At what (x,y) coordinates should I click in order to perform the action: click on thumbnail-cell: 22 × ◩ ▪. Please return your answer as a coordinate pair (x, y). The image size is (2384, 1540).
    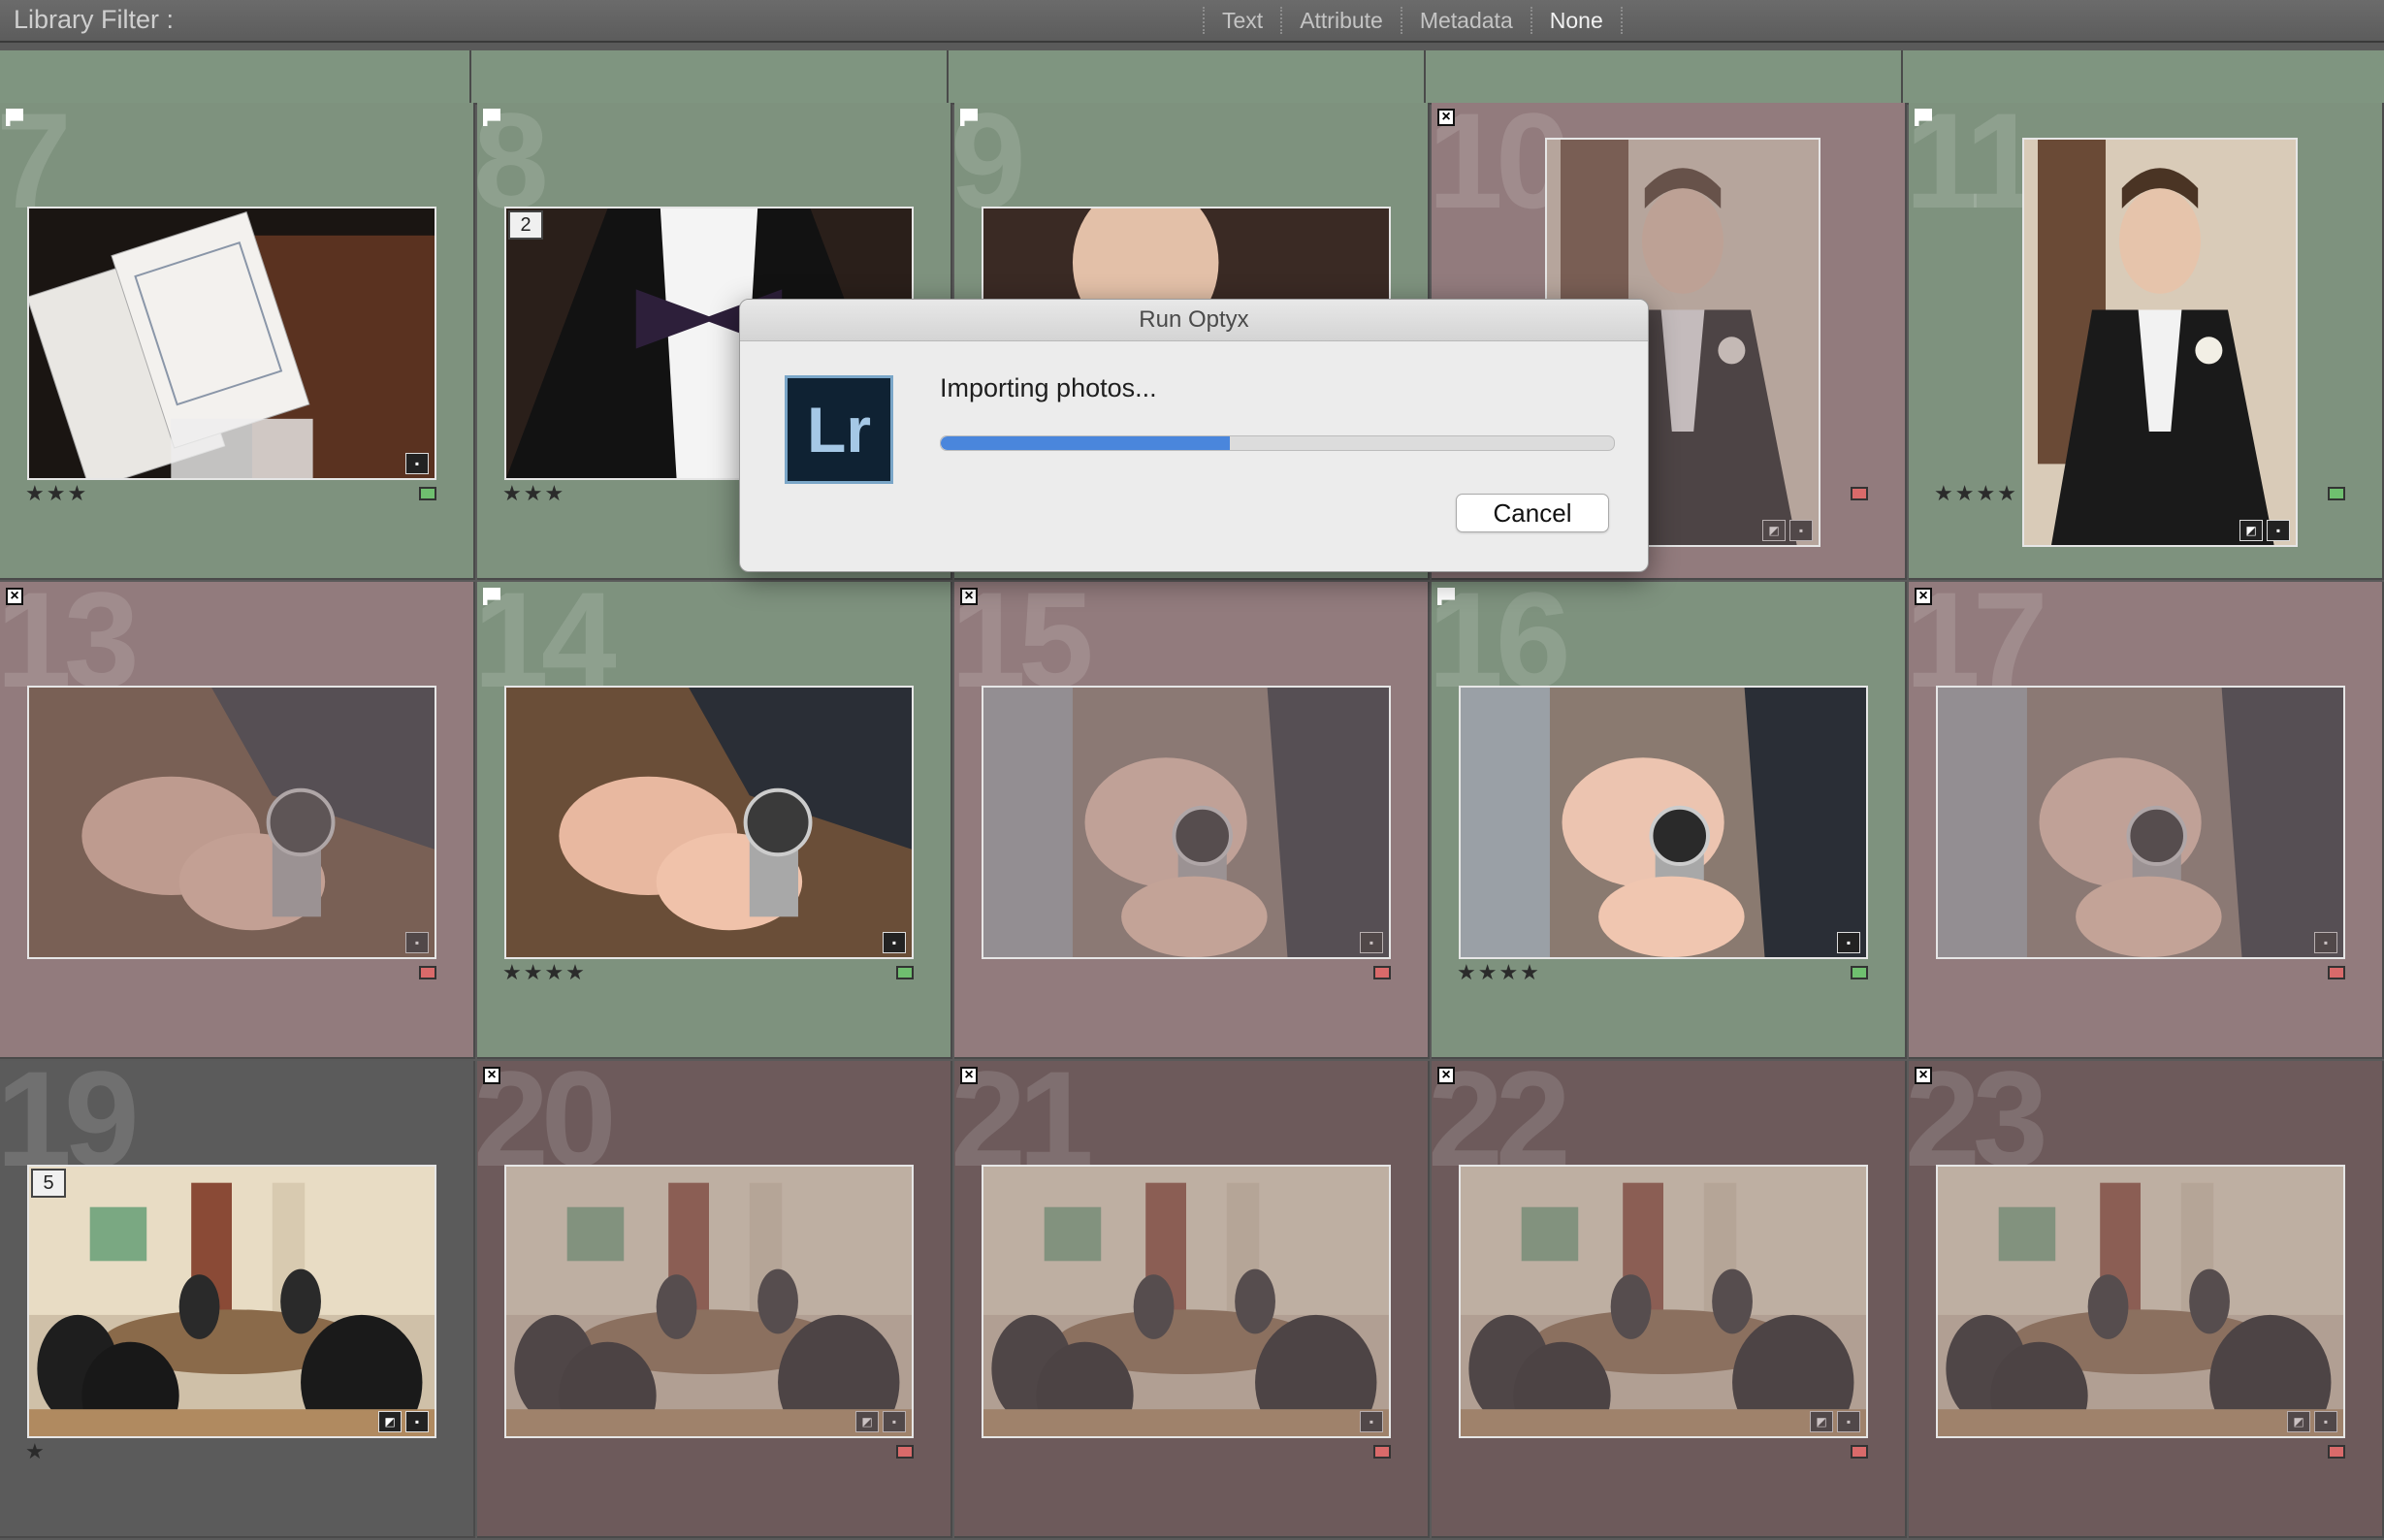
    Looking at the image, I should click on (1669, 1299).